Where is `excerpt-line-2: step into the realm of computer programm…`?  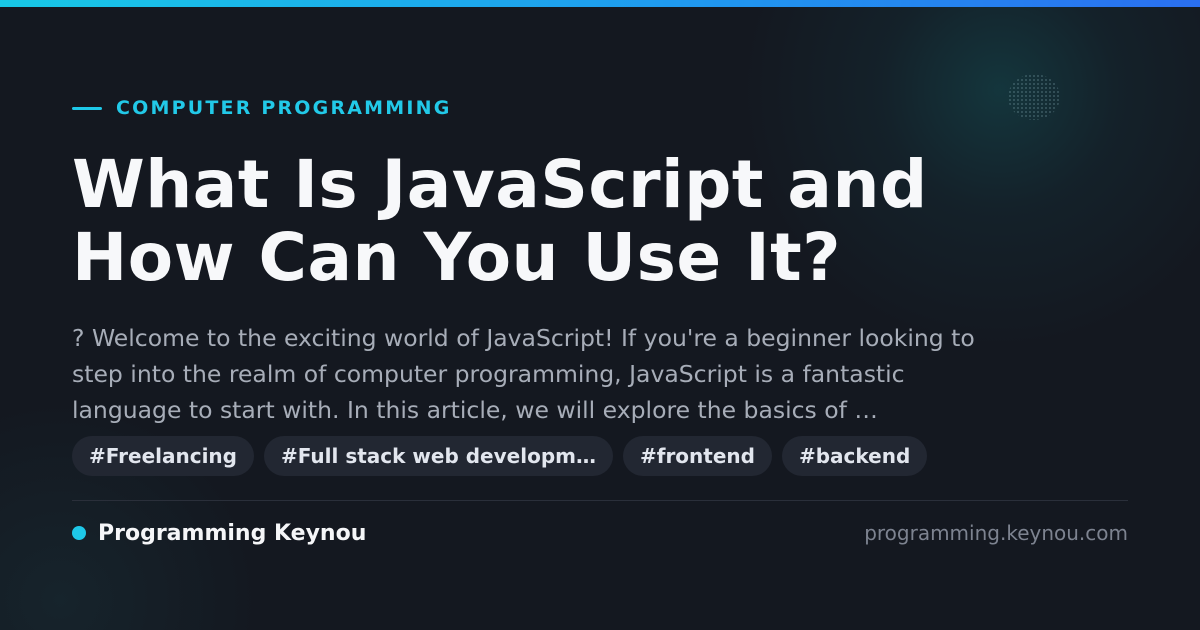 excerpt-line-2: step into the realm of computer programm… is located at coordinates (488, 374).